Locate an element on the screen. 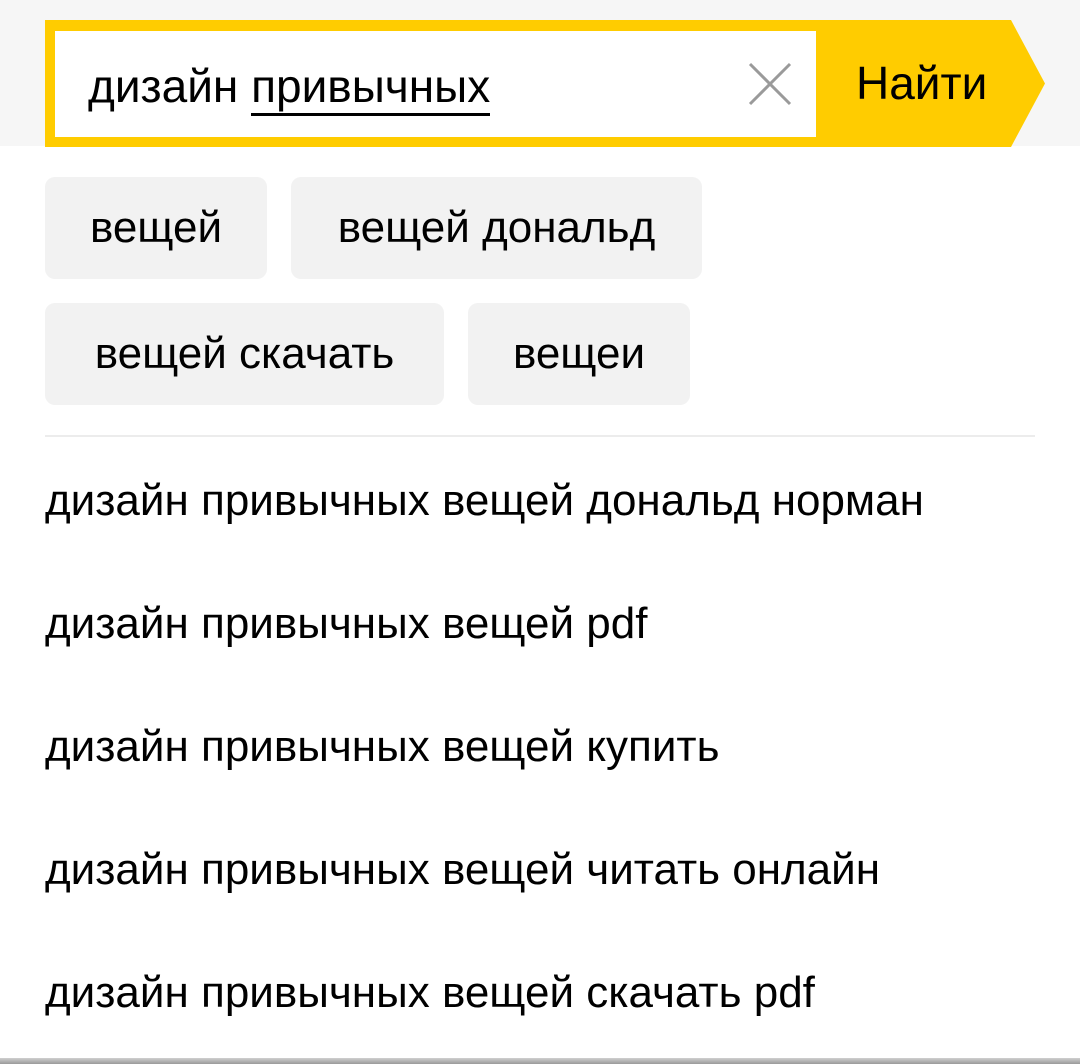 The width and height of the screenshot is (1080, 1064). search-query-text: дизайн привычных is located at coordinates (289, 88).